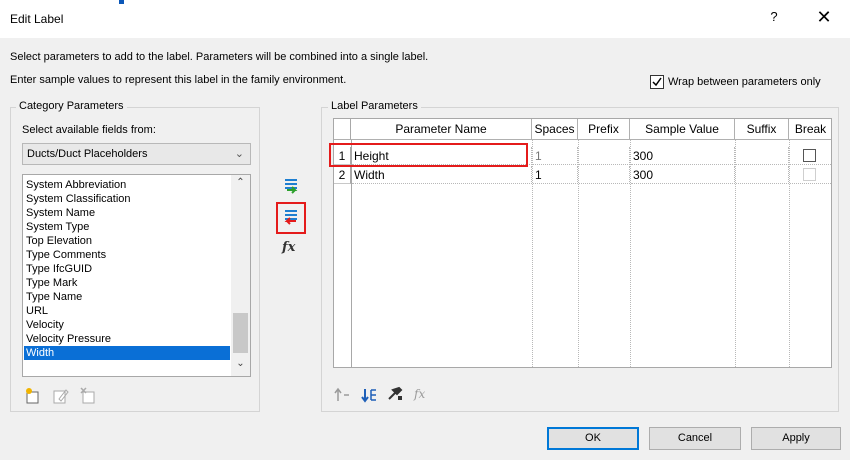  Describe the element at coordinates (127, 185) in the screenshot. I see `list-item: System Abbreviation` at that location.